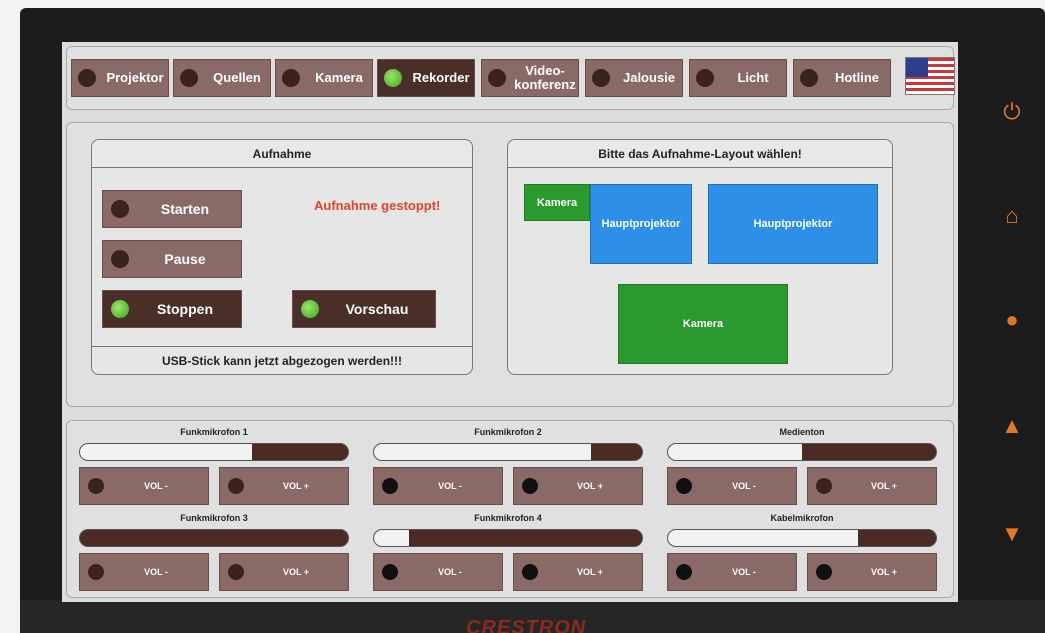 The width and height of the screenshot is (1045, 633). Describe the element at coordinates (1012, 111) in the screenshot. I see `power-icon: ⏻` at that location.